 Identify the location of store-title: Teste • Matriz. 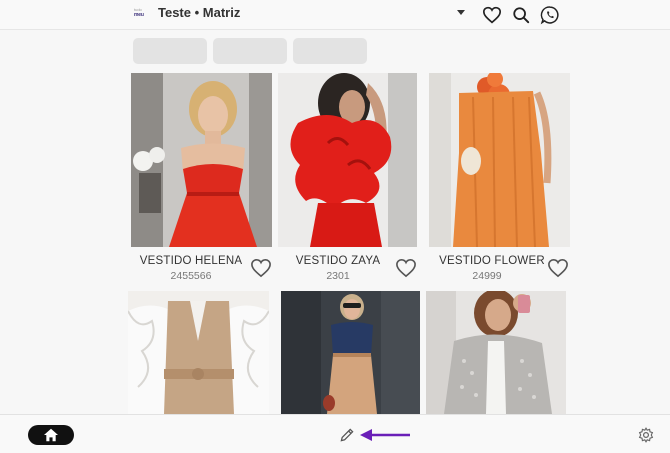
(199, 12).